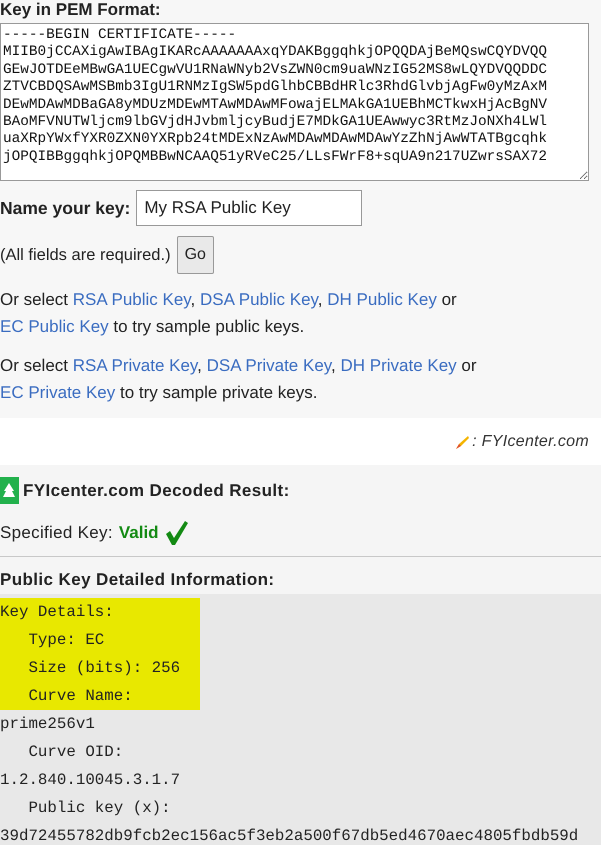 This screenshot has width=601, height=845. I want to click on sample-key-link: DSA Private Key, so click(269, 365).